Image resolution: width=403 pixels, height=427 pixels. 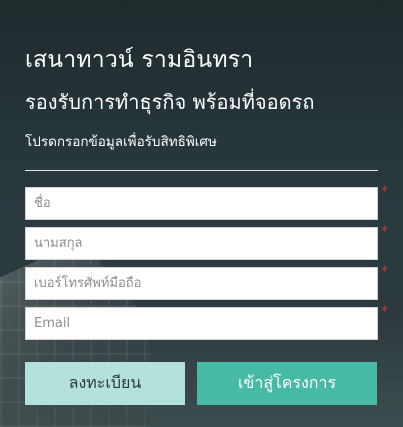 I want to click on enter-project-button: เข้าสู่โครงการ, so click(x=287, y=383).